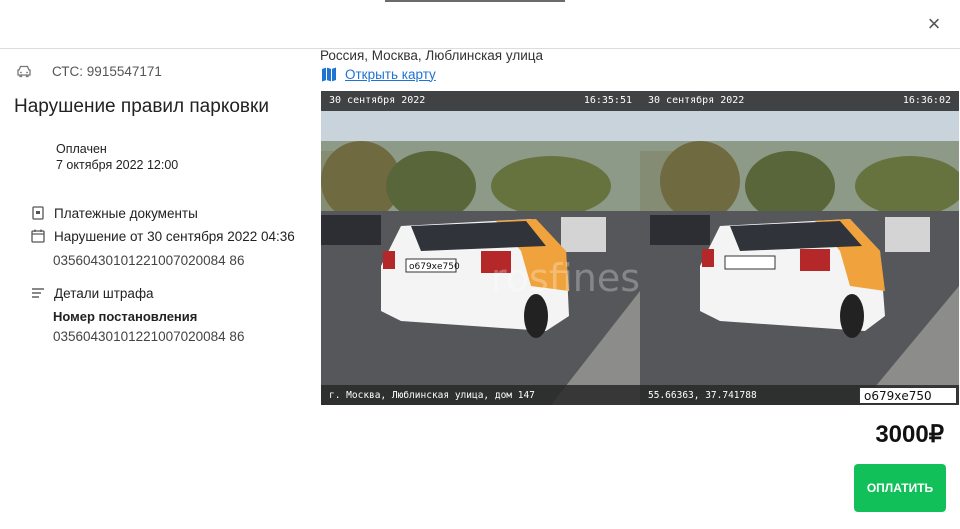 The height and width of the screenshot is (529, 960). What do you see at coordinates (107, 71) in the screenshot?
I see `sts-label: СТС: 9915547171` at bounding box center [107, 71].